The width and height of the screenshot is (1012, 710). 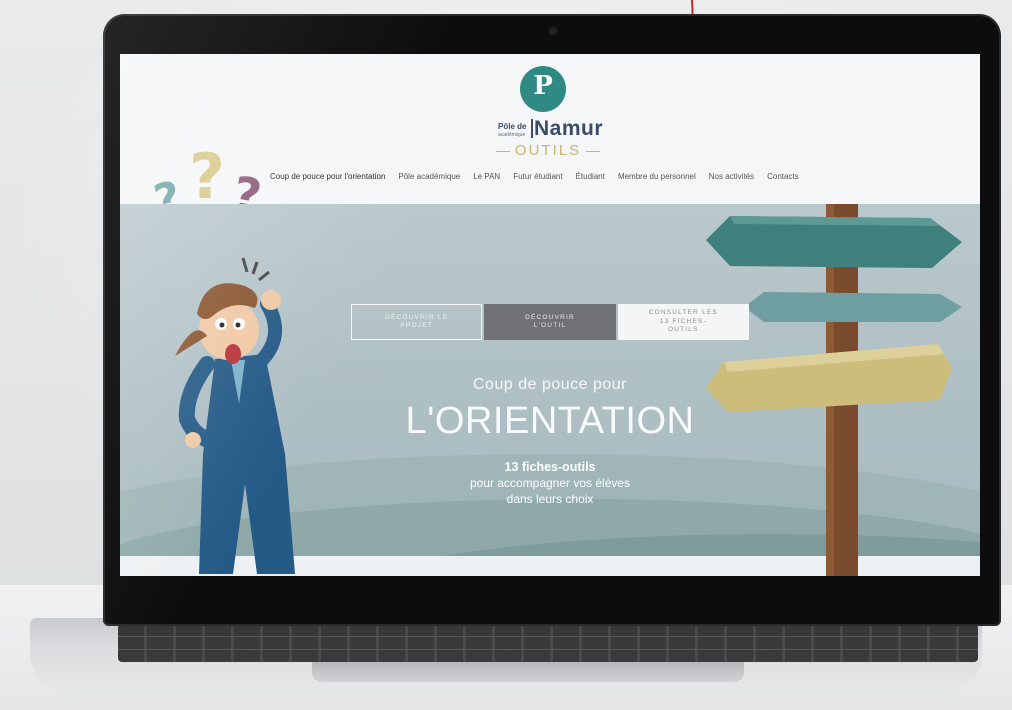 What do you see at coordinates (512, 135) in the screenshot?
I see `logo-academique-text: académique` at bounding box center [512, 135].